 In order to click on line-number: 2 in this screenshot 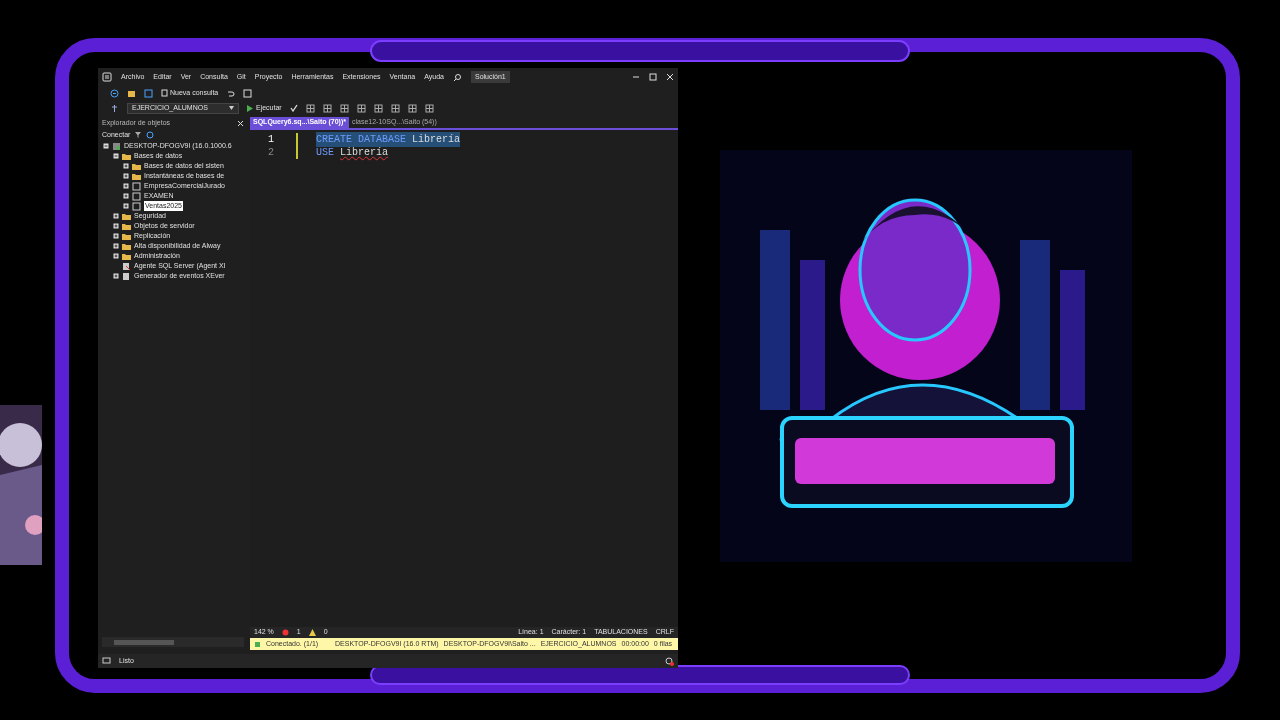, I will do `click(271, 153)`.